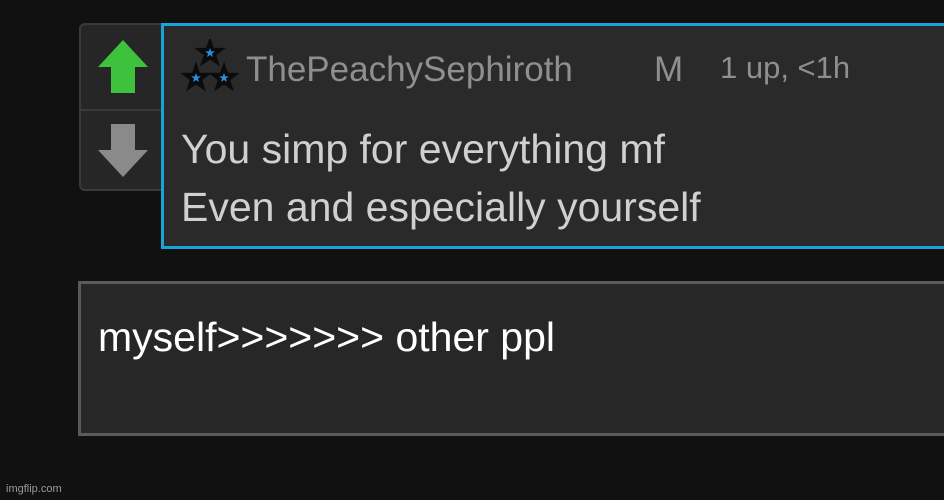  Describe the element at coordinates (409, 69) in the screenshot. I see `comment-username: ThePeachySephiroth` at that location.